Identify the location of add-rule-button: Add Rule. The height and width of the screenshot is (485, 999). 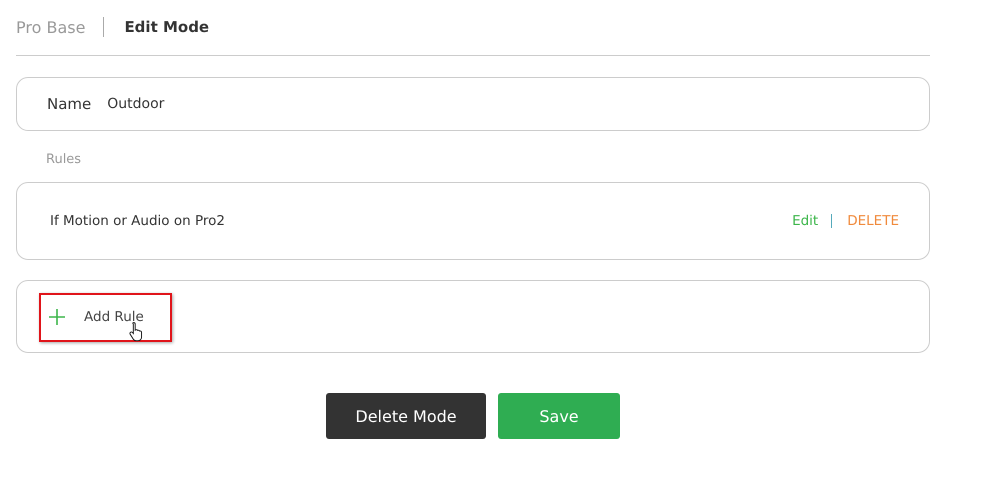
(103, 317).